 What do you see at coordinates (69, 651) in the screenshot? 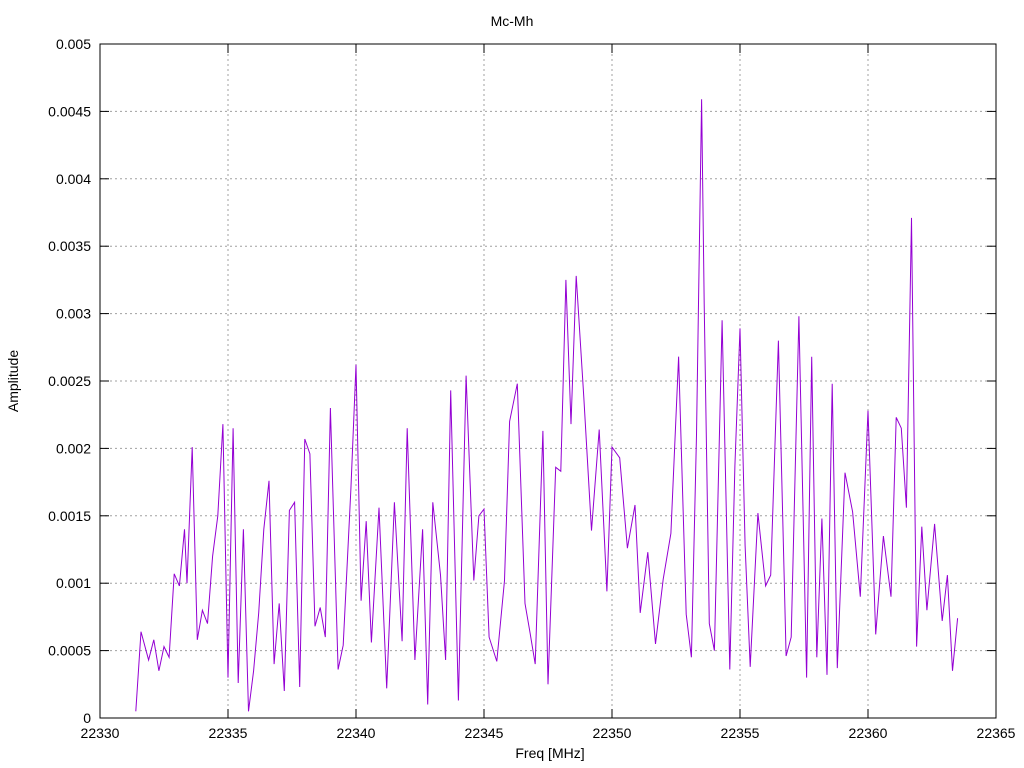
I see `y-tick-label: 0.0005` at bounding box center [69, 651].